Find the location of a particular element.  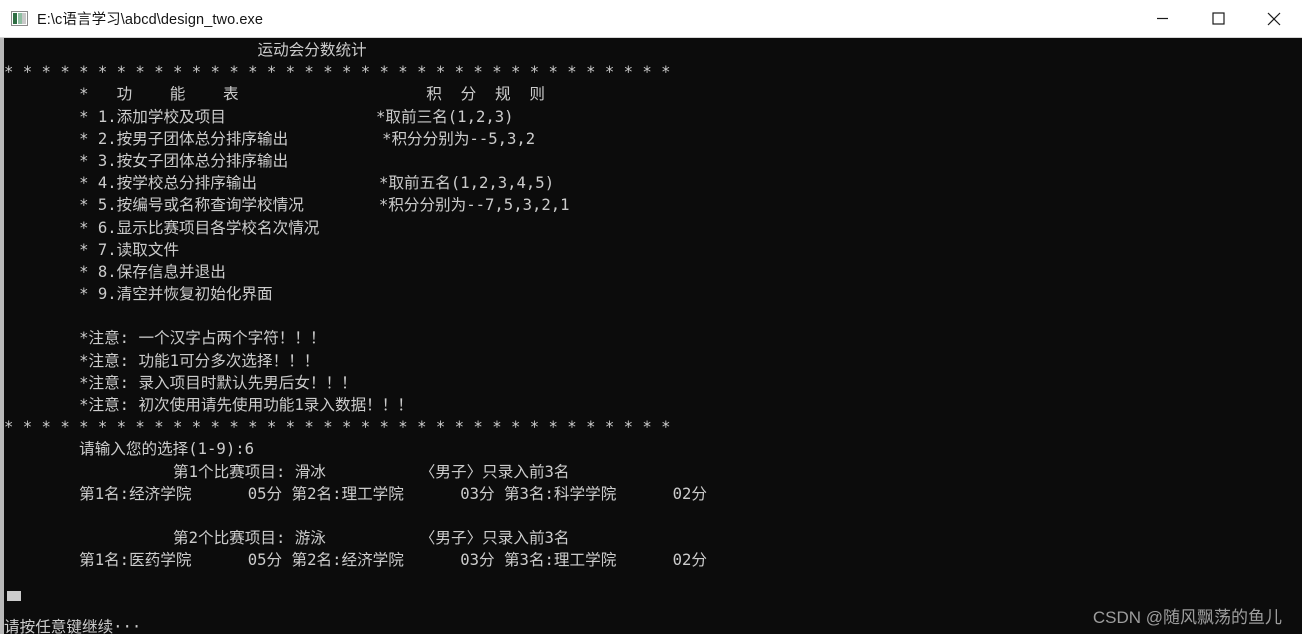

title-bar: E:\c语言学习\abcd\design_two.exe is located at coordinates (651, 19).